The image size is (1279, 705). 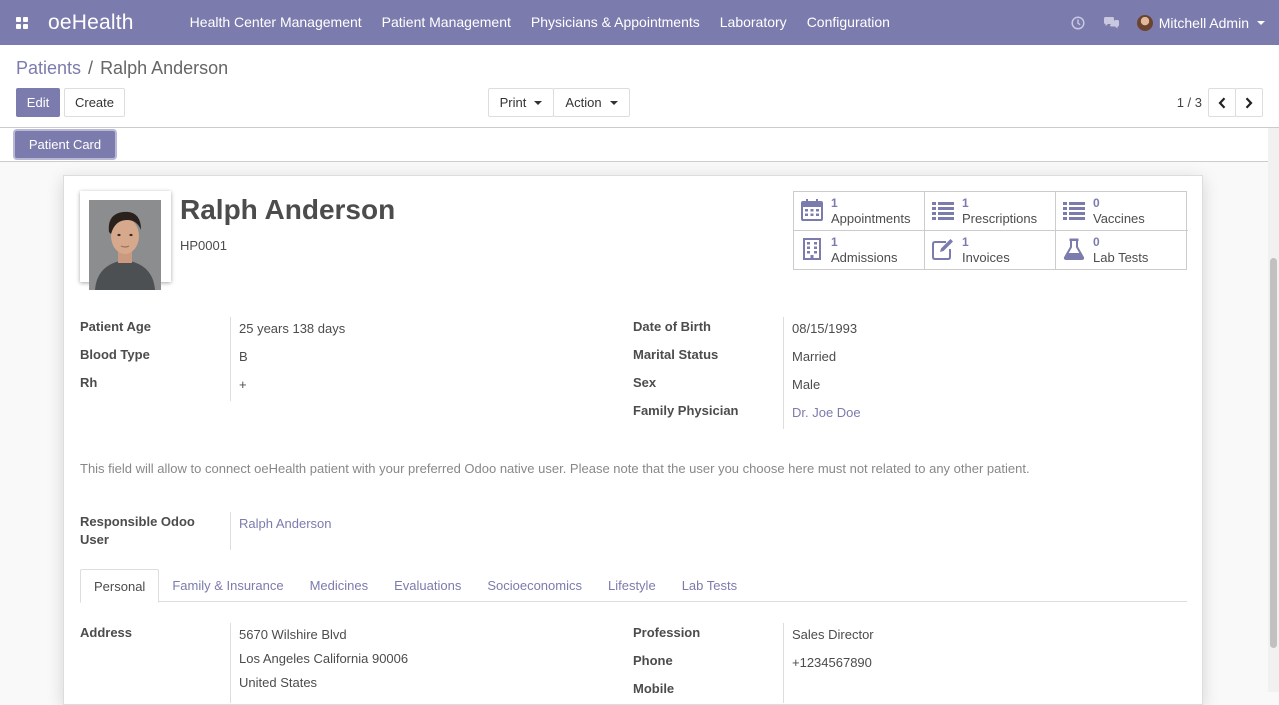 I want to click on blood-type-value: B, so click(x=243, y=356).